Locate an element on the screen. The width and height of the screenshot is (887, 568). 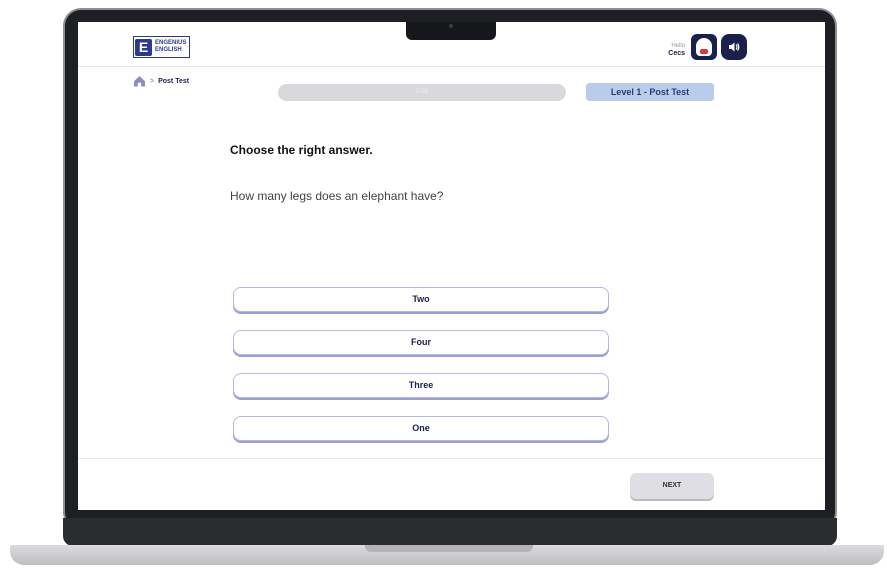
question-text: How many legs does an elephant have? is located at coordinates (337, 196).